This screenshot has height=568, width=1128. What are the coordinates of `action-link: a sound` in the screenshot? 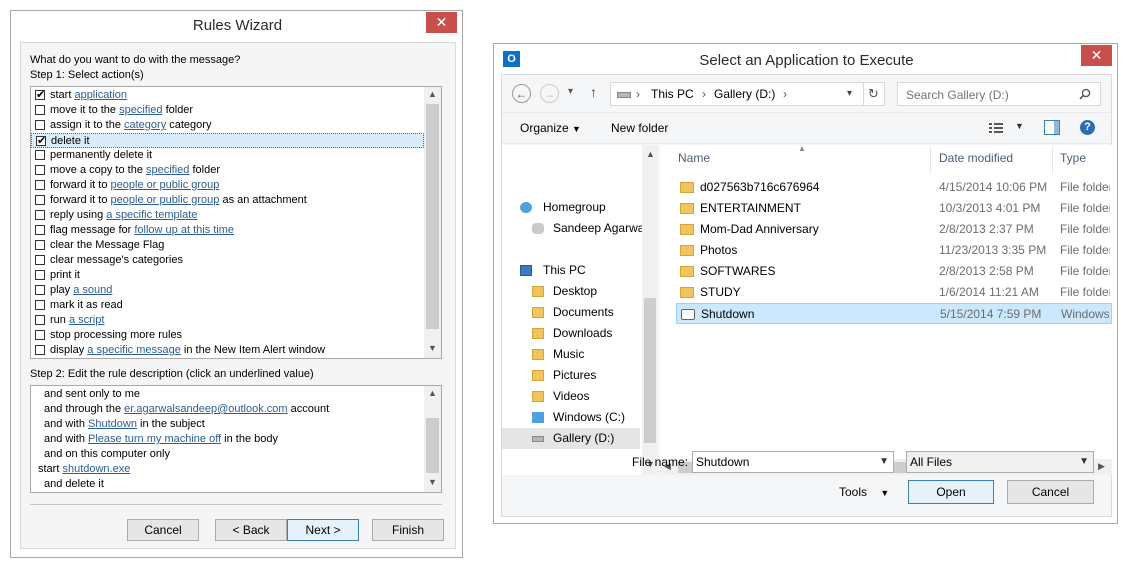 It's located at (92, 290).